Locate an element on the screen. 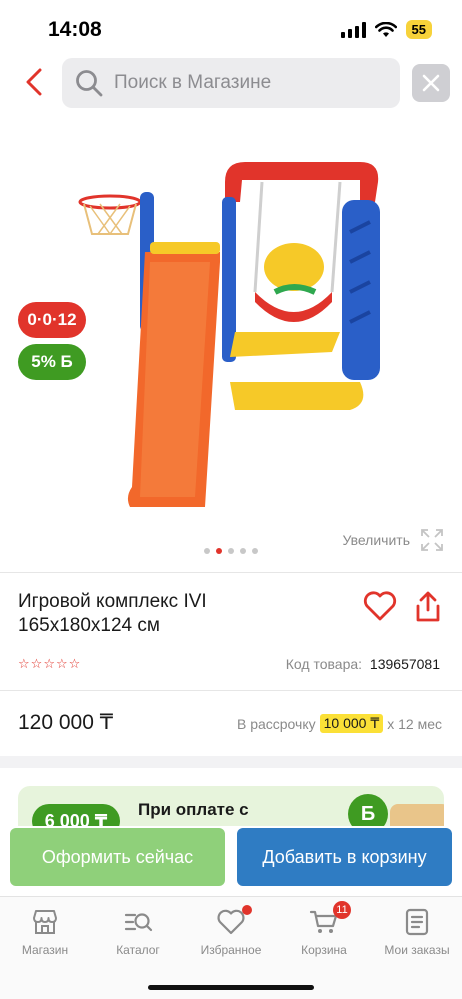 This screenshot has height=999, width=462. search-box is located at coordinates (231, 83).